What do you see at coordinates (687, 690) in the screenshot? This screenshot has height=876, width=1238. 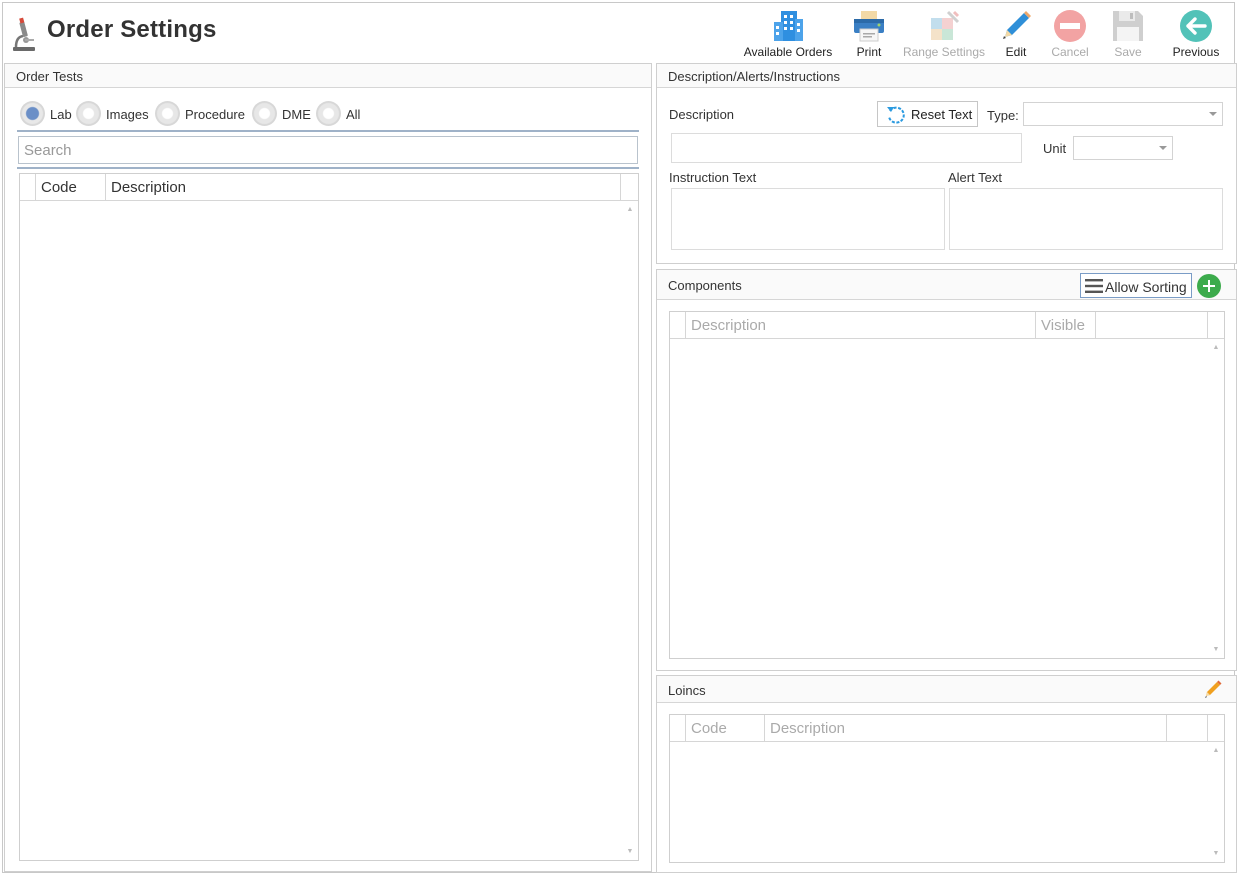 I see `loincs-title: Loincs` at bounding box center [687, 690].